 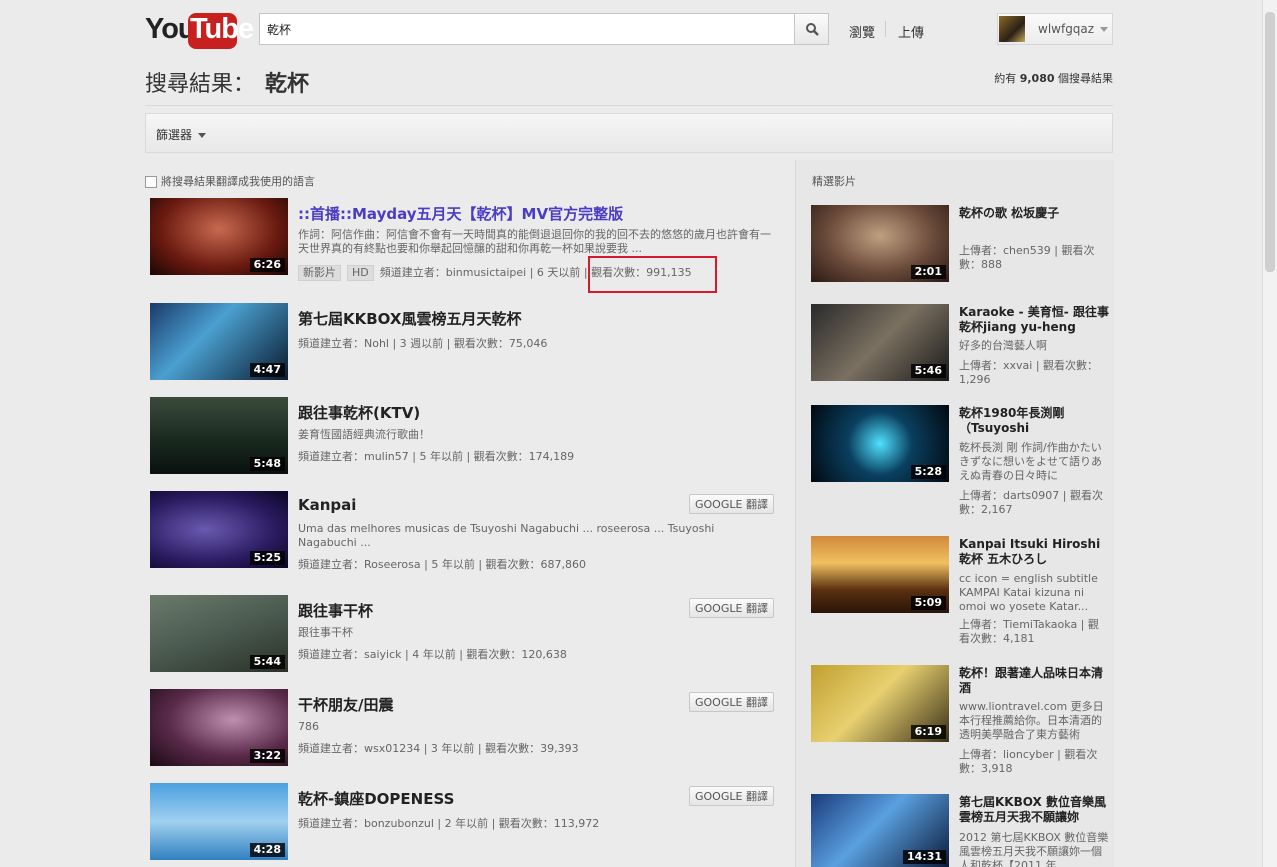 I want to click on duration-badge: 5:09, so click(x=928, y=603).